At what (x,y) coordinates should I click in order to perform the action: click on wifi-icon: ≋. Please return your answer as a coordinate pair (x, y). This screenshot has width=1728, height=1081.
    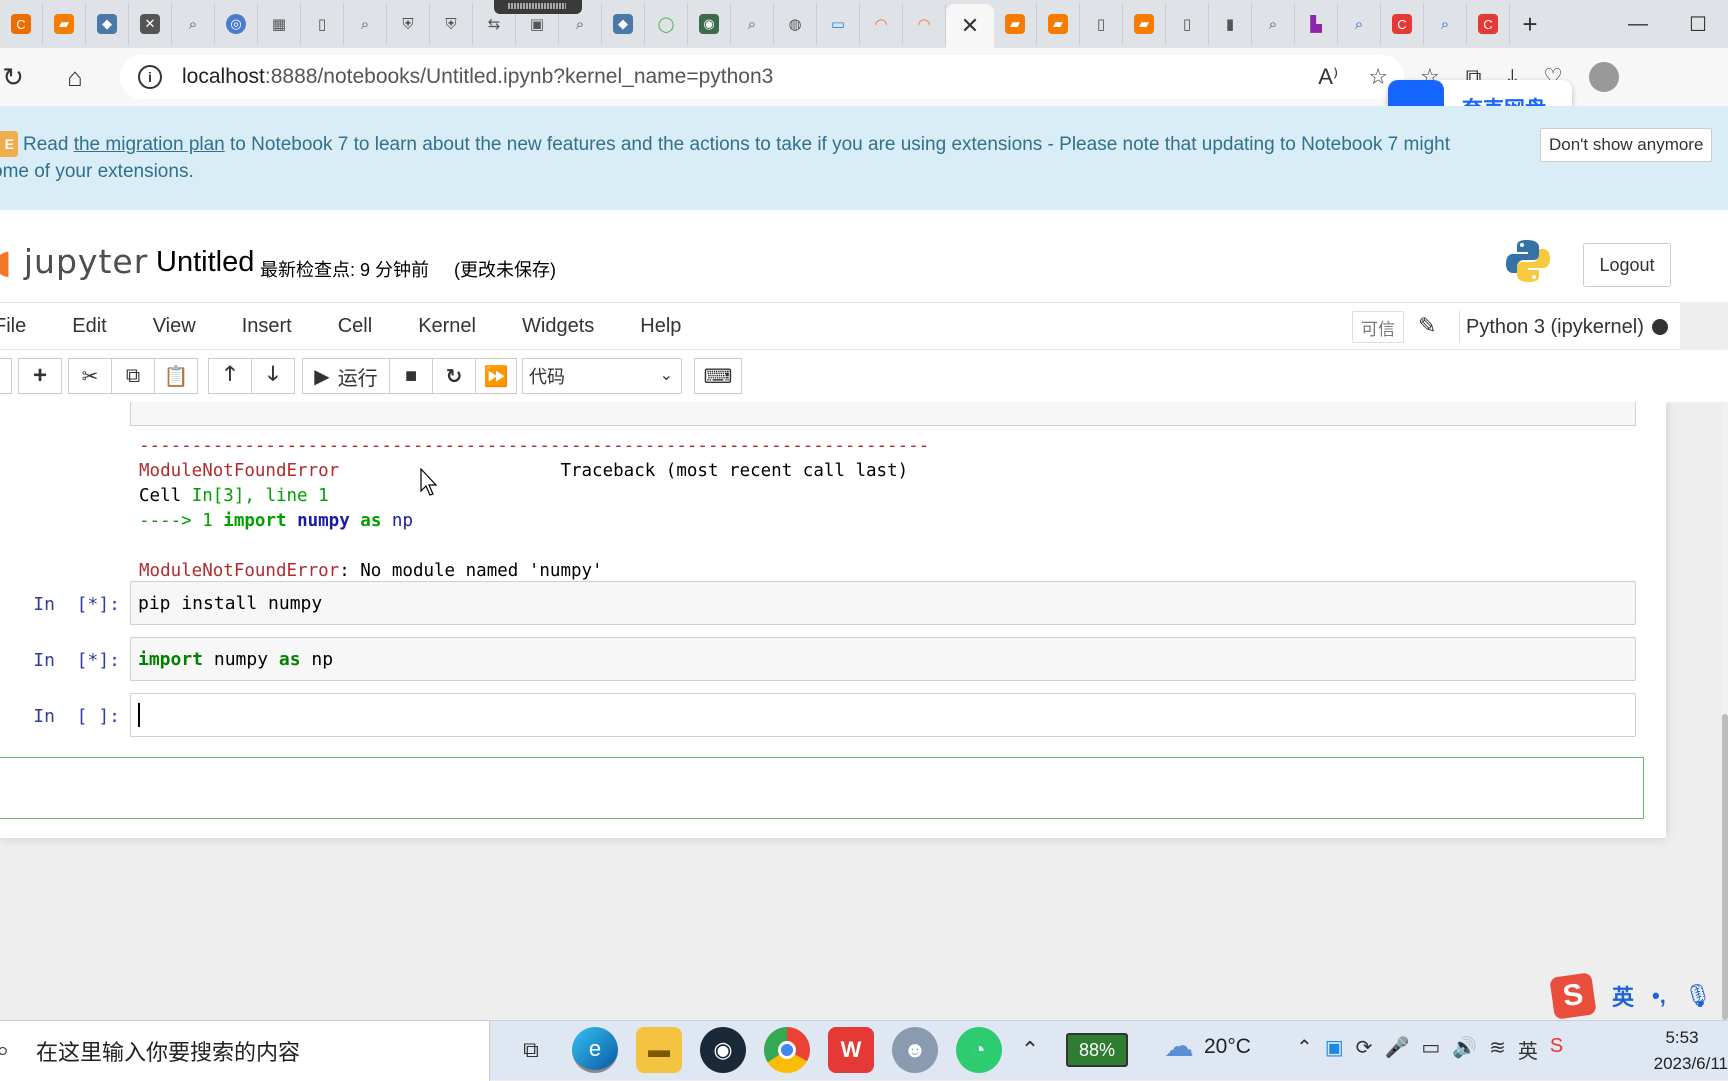
    Looking at the image, I should click on (1497, 1049).